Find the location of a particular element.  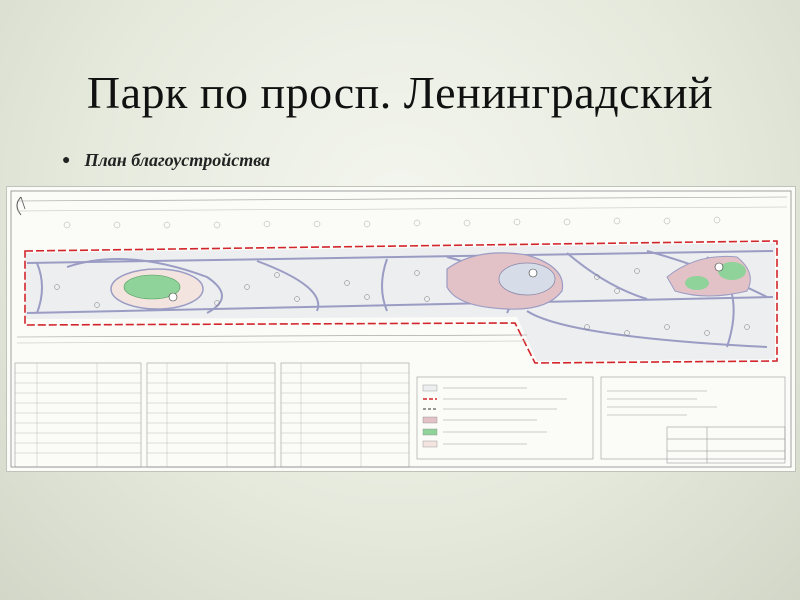

bullet-text: План благоустройства is located at coordinates (177, 160).